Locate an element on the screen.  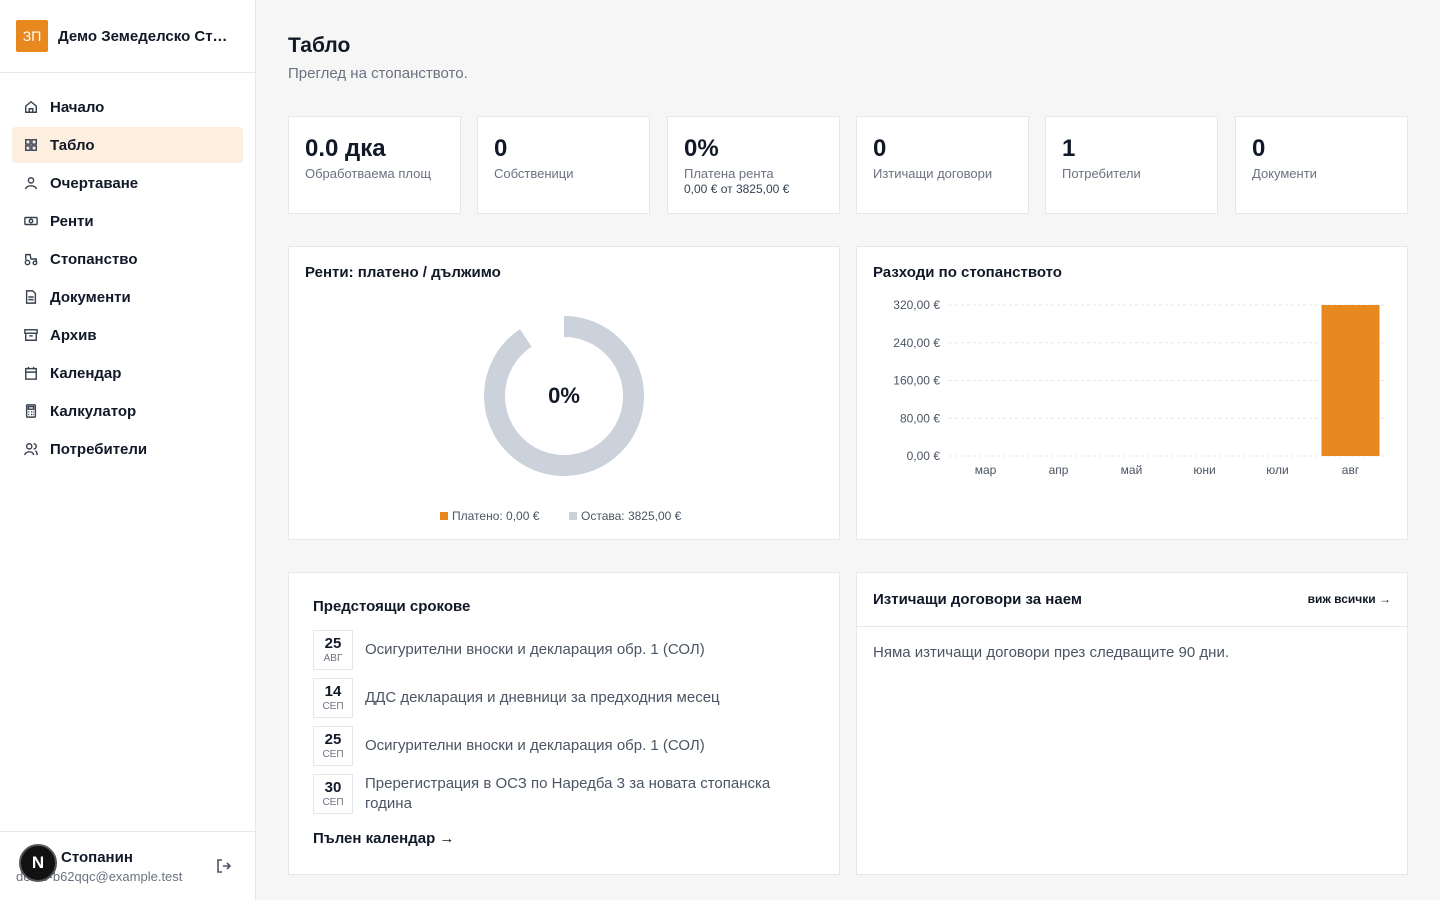
date-badge: 25 СЕП is located at coordinates (333, 746).